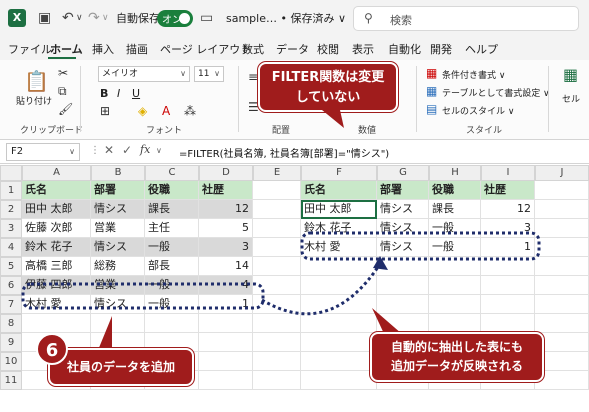  Describe the element at coordinates (144, 74) in the screenshot. I see `font-name-select: メイリオ ∨` at that location.